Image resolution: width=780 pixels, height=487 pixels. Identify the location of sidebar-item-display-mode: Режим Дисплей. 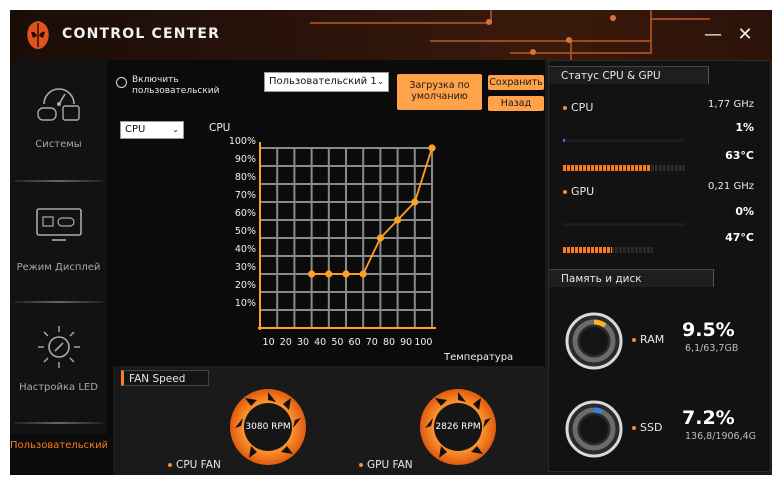
(58, 241).